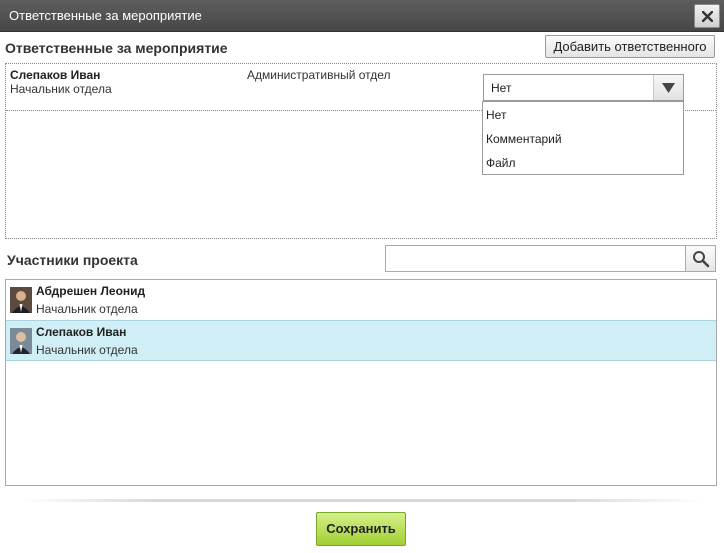 The image size is (724, 553). What do you see at coordinates (362, 500) in the screenshot?
I see `footer-divider` at bounding box center [362, 500].